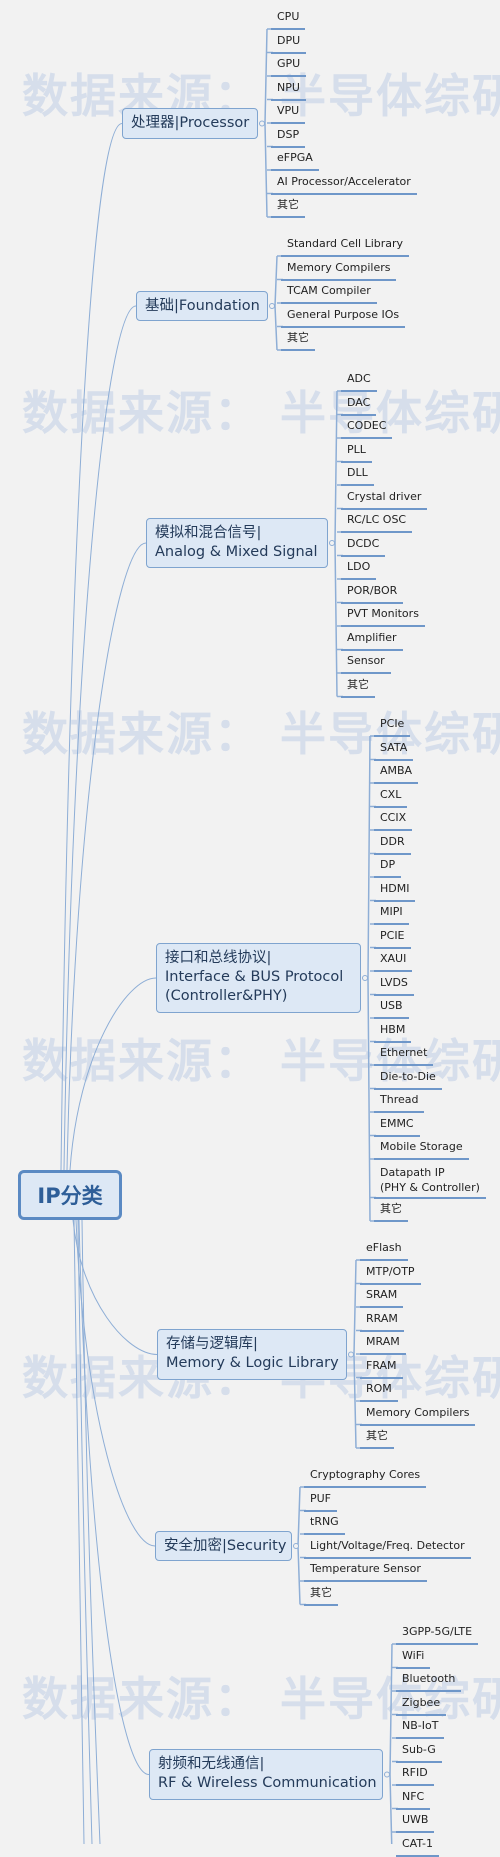 This screenshot has width=500, height=1857. Describe the element at coordinates (429, 1680) in the screenshot. I see `leaf-item: Bluetooth` at that location.